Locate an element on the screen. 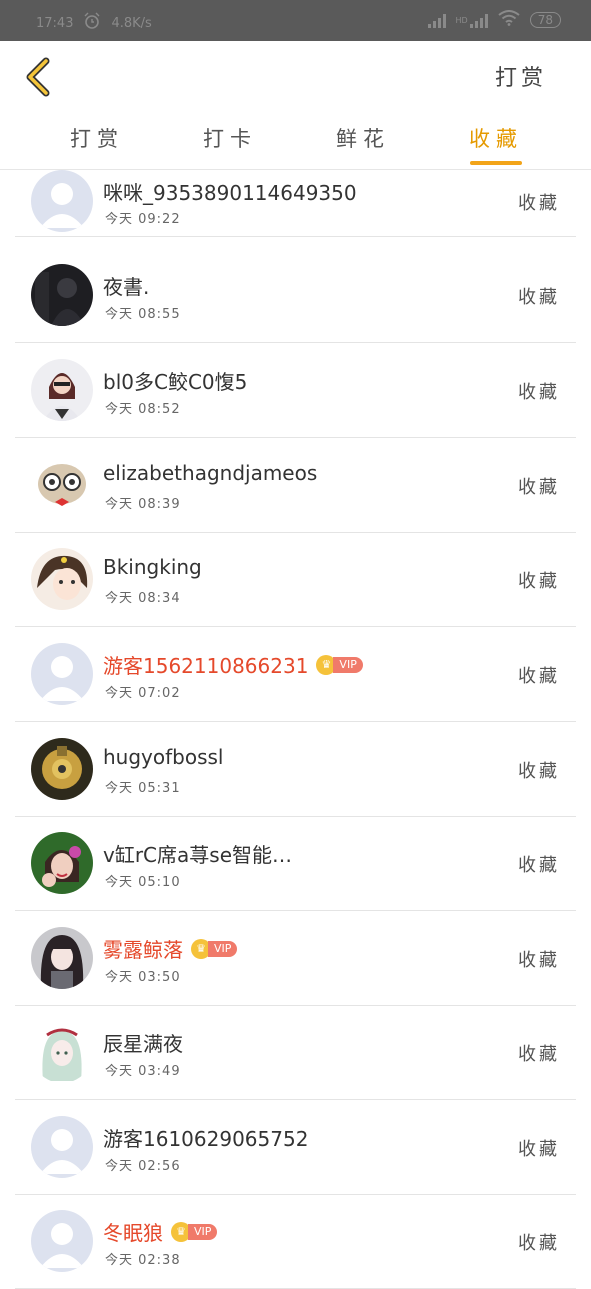 Image resolution: width=591 pixels, height=1289 pixels. user-name-text: 辰星满夜 is located at coordinates (143, 1044).